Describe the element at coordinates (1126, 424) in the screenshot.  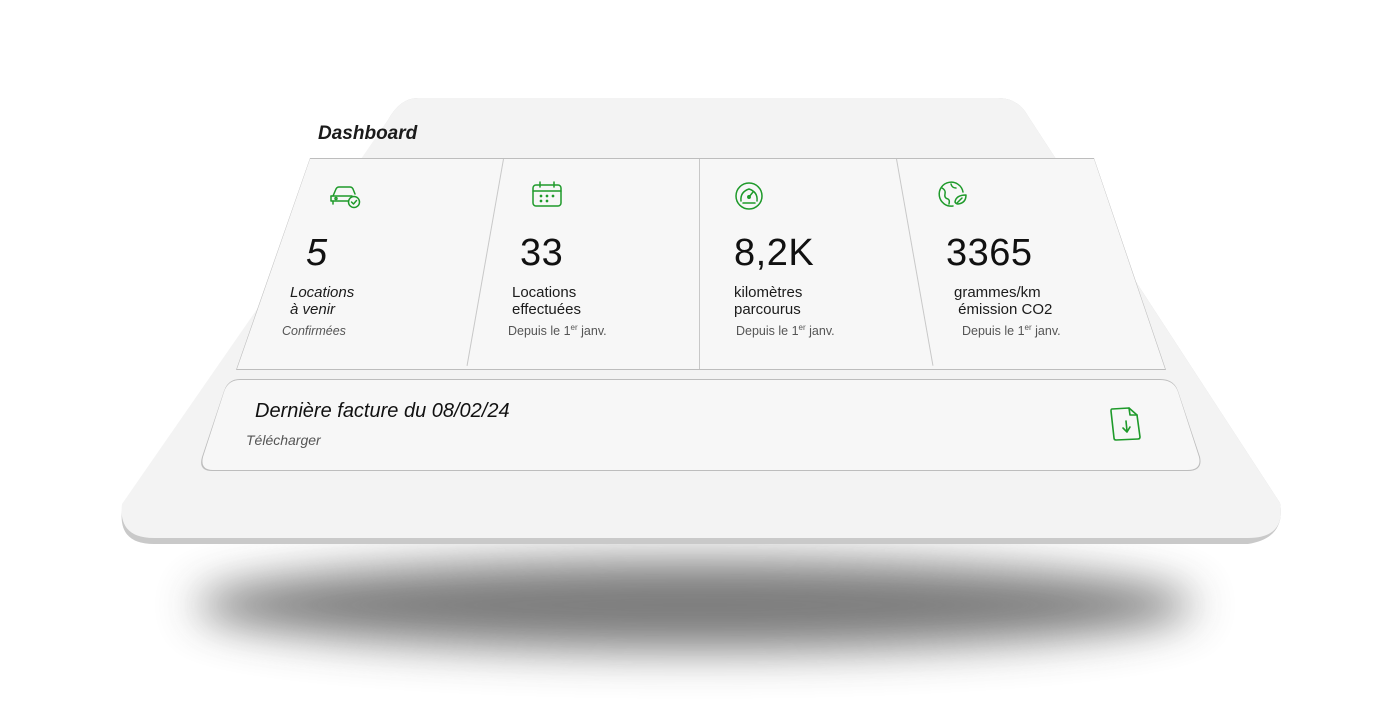
I see `file-download-icon` at that location.